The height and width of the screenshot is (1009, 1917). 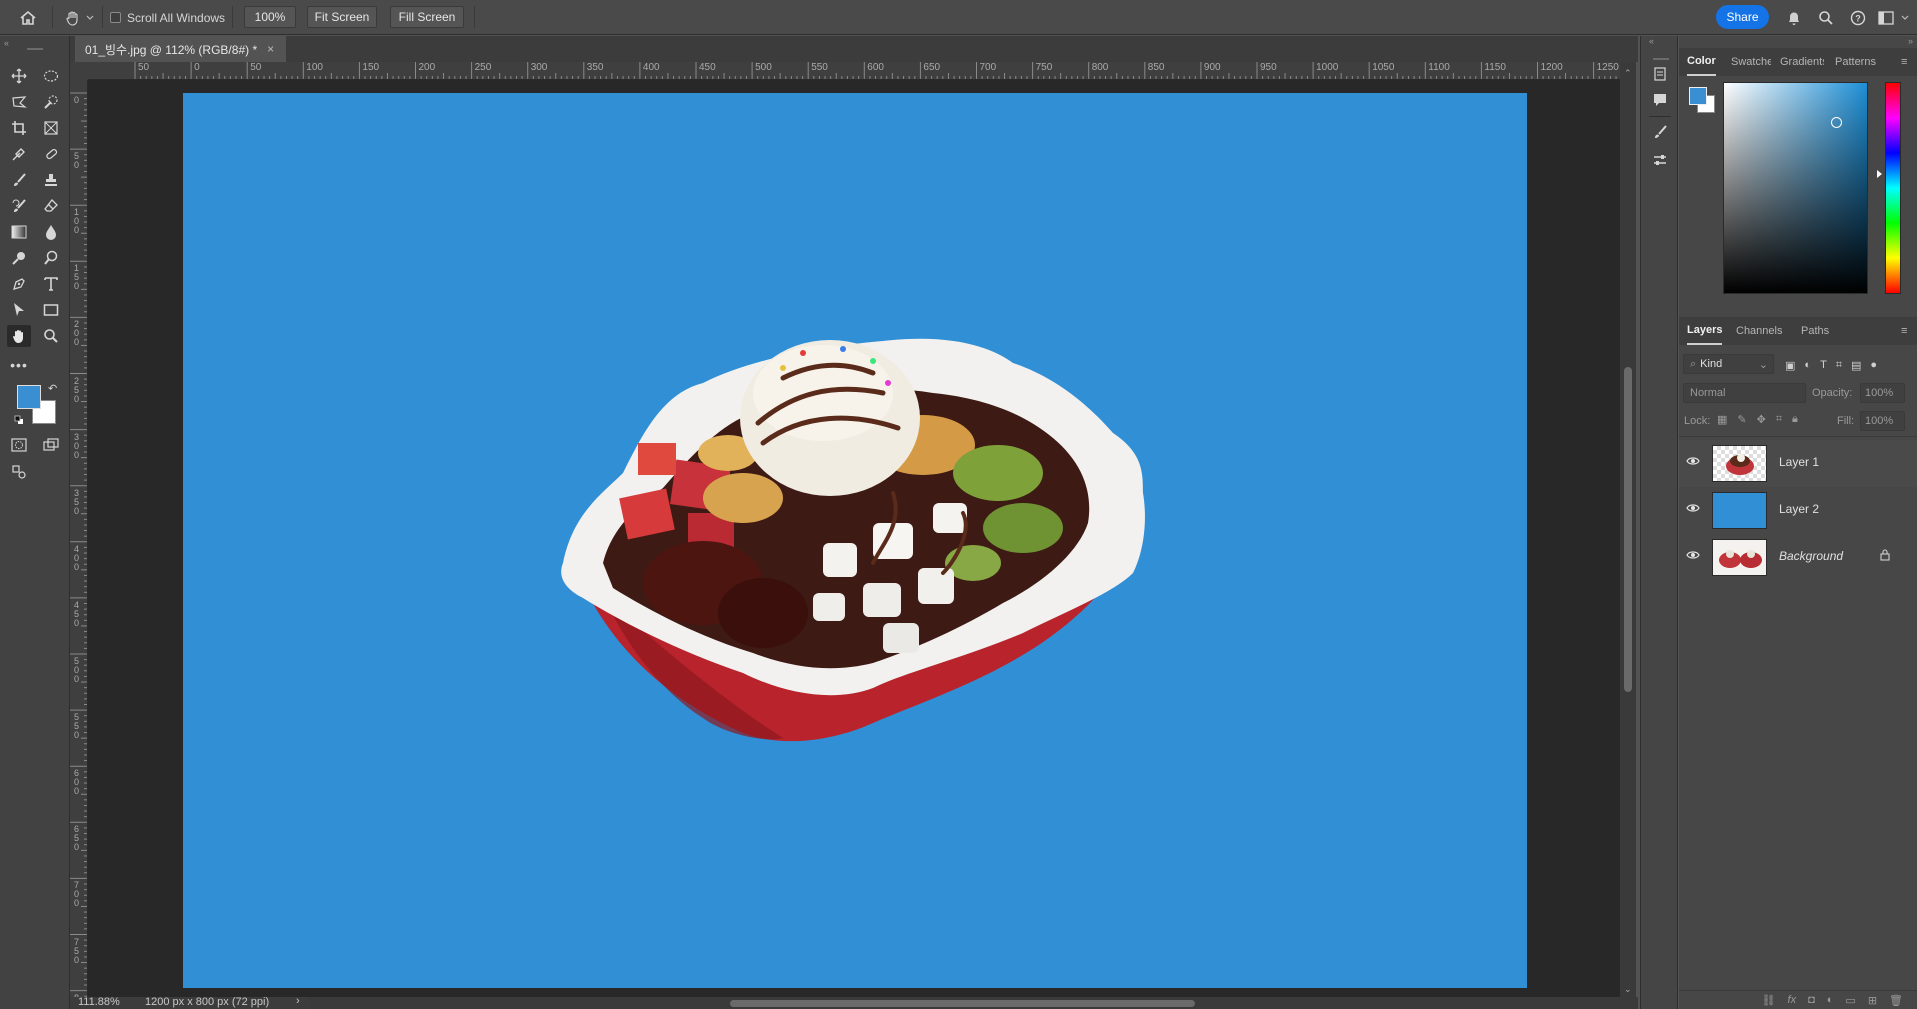 What do you see at coordinates (19, 154) in the screenshot?
I see `eyedropper-icon` at bounding box center [19, 154].